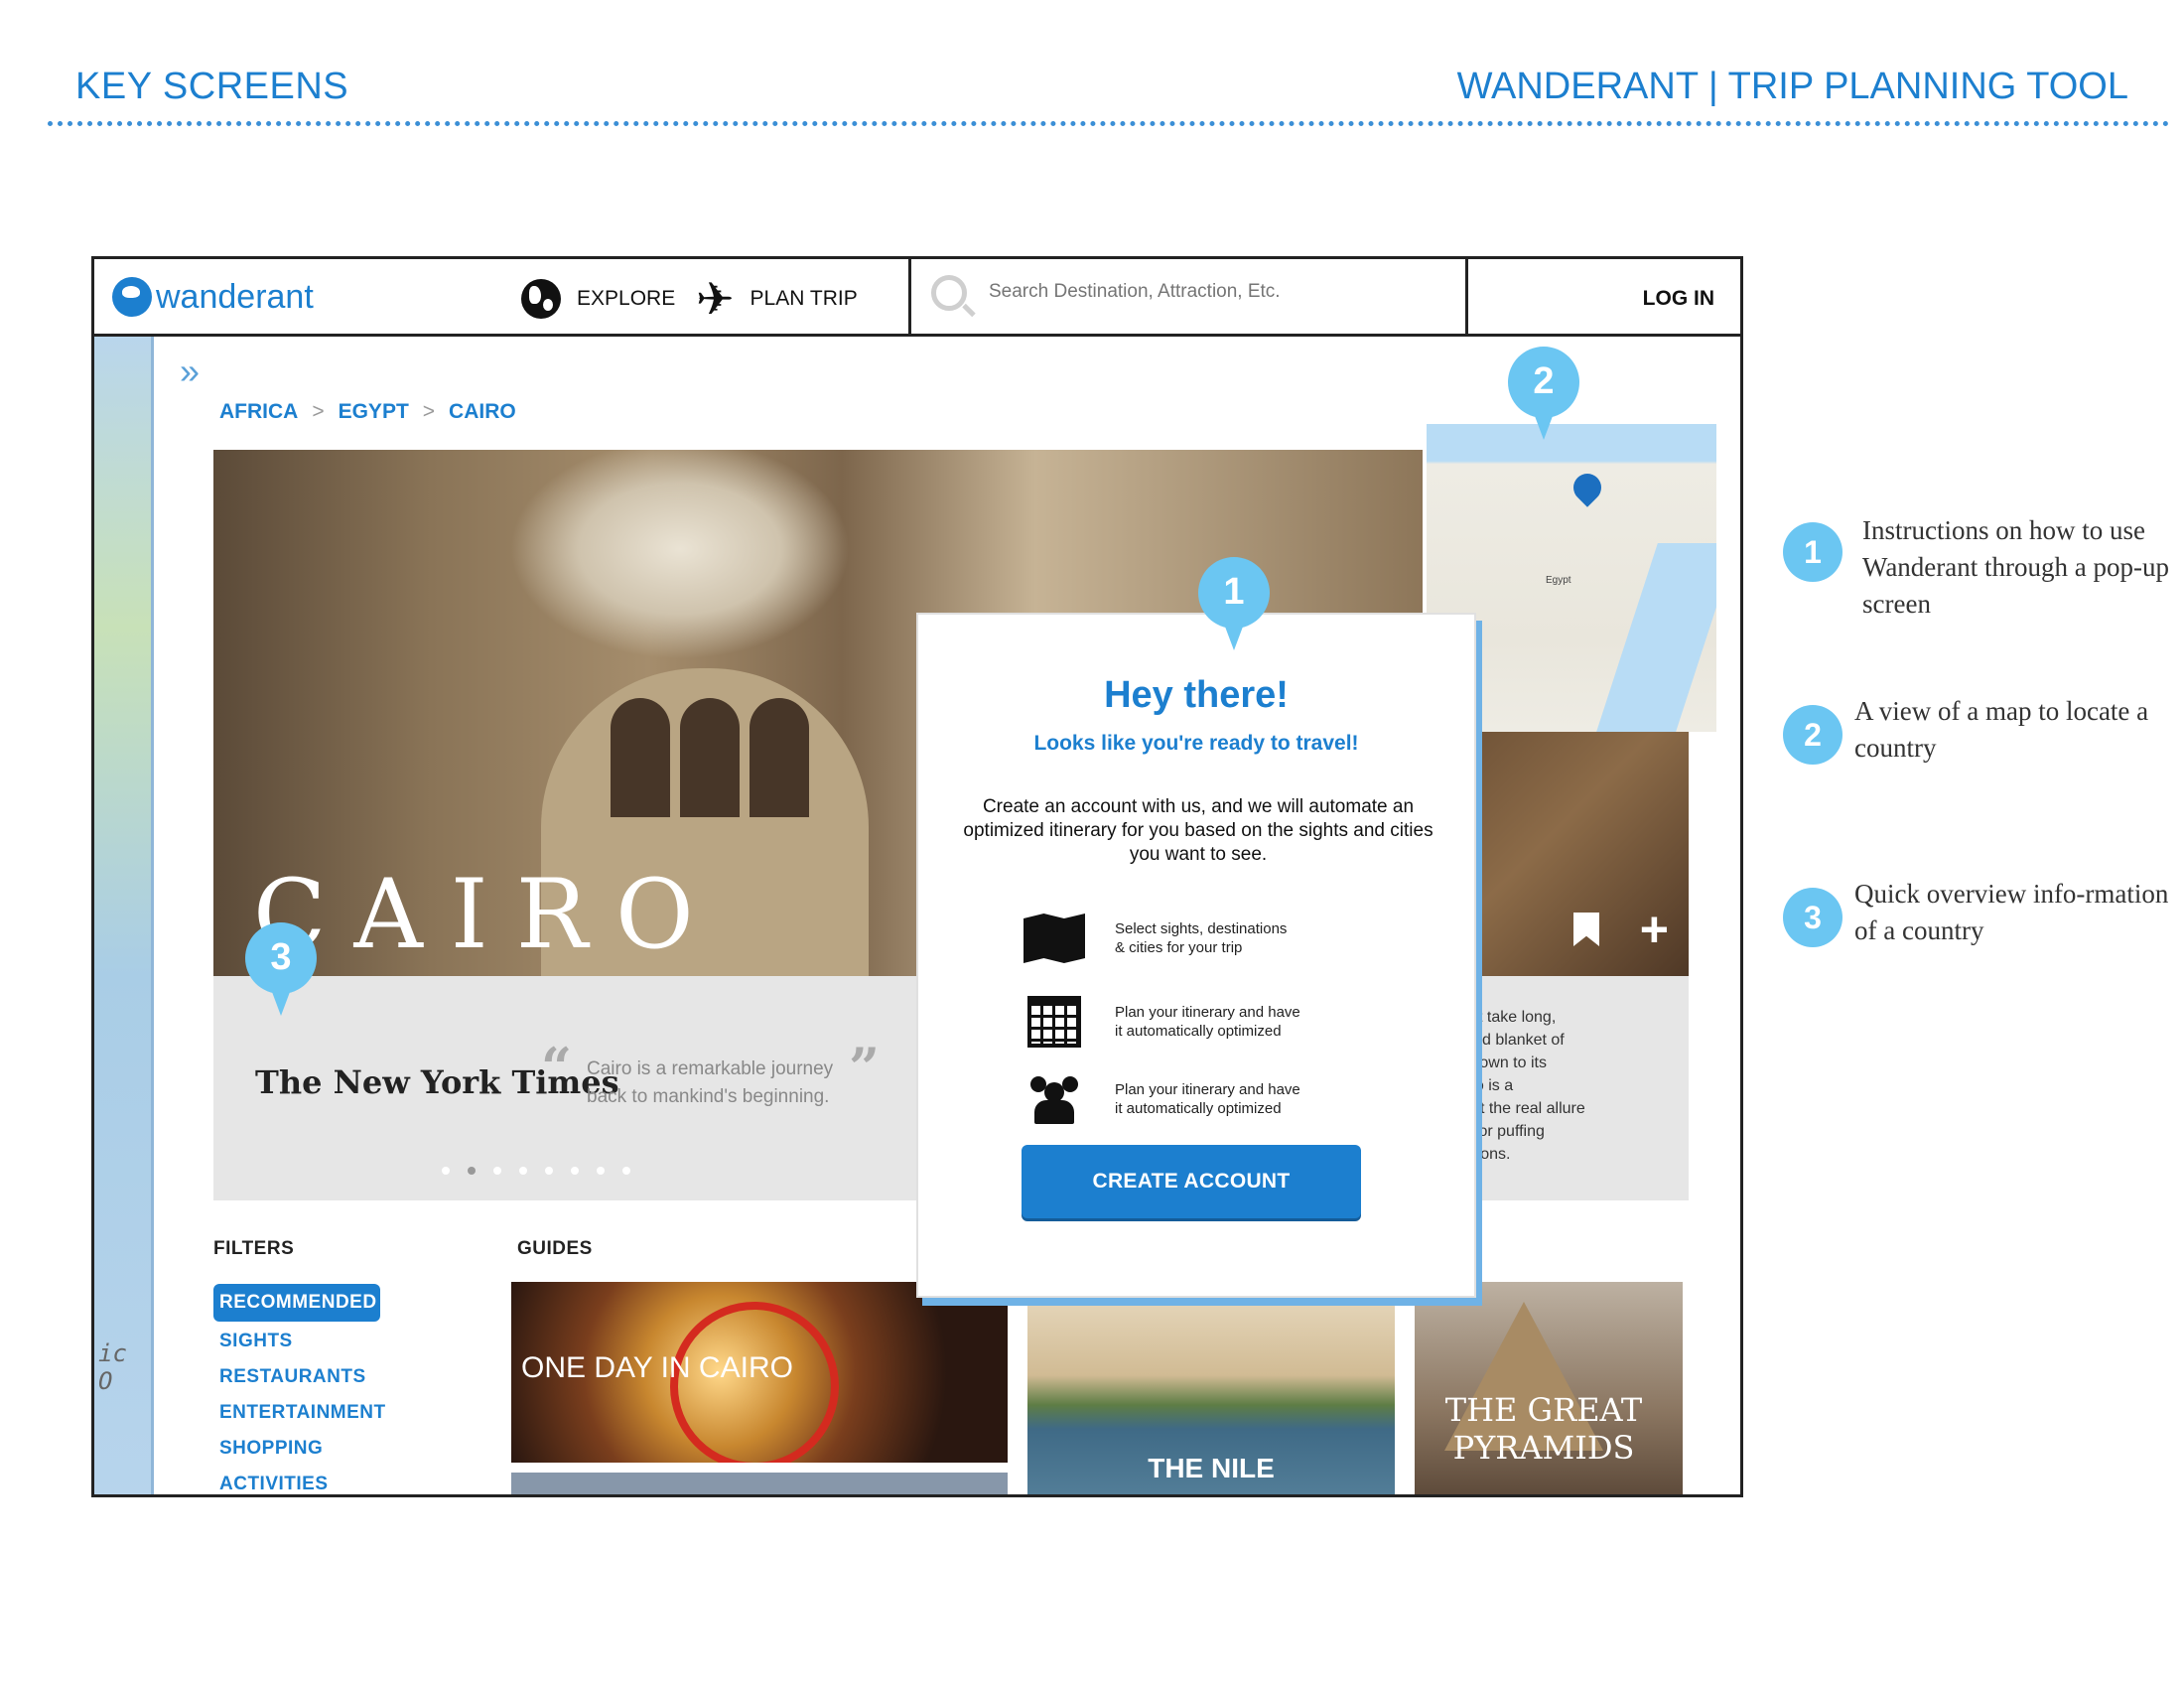  I want to click on calendar-icon, so click(1054, 1022).